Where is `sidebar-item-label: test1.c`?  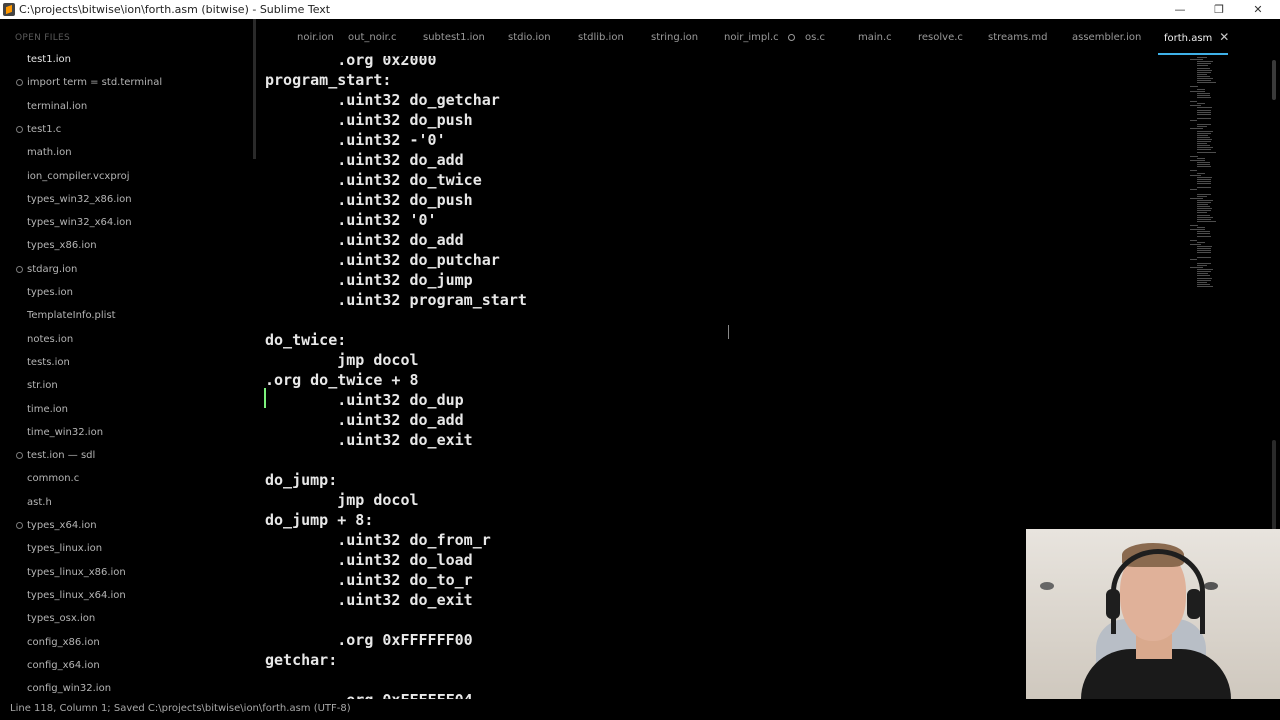
sidebar-item-label: test1.c is located at coordinates (44, 129).